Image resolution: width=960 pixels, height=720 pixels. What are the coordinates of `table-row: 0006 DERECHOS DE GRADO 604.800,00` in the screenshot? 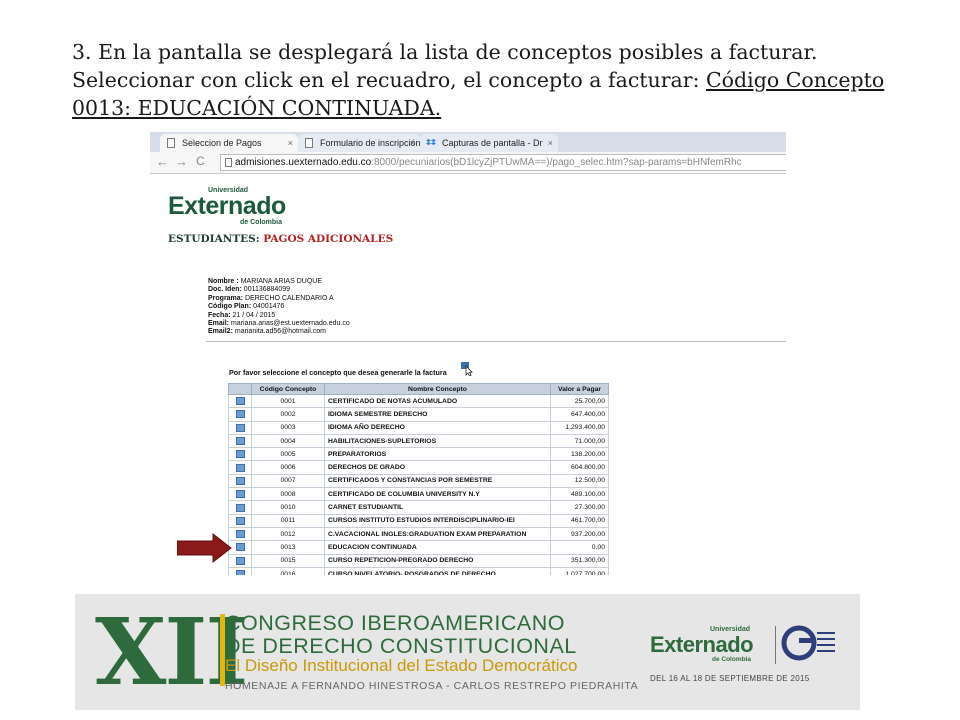 It's located at (418, 467).